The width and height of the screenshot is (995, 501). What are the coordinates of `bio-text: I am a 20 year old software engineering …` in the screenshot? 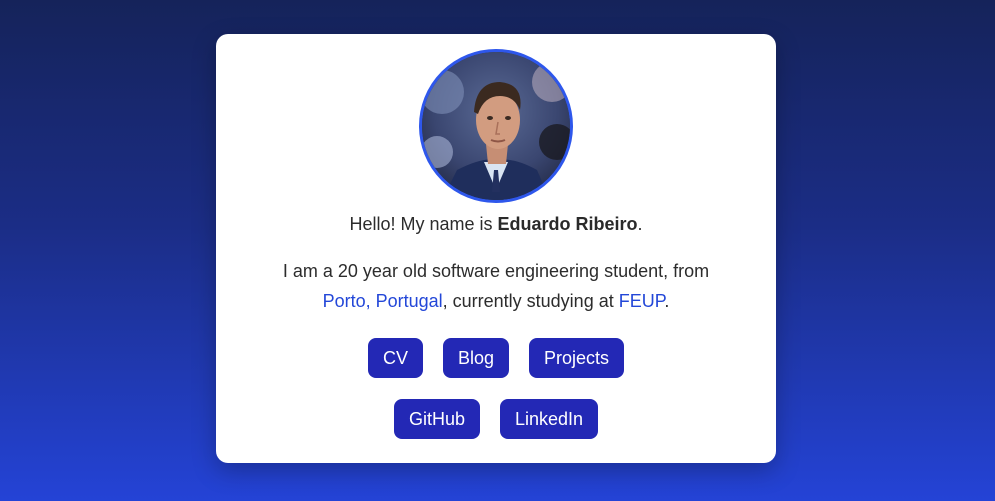 It's located at (496, 286).